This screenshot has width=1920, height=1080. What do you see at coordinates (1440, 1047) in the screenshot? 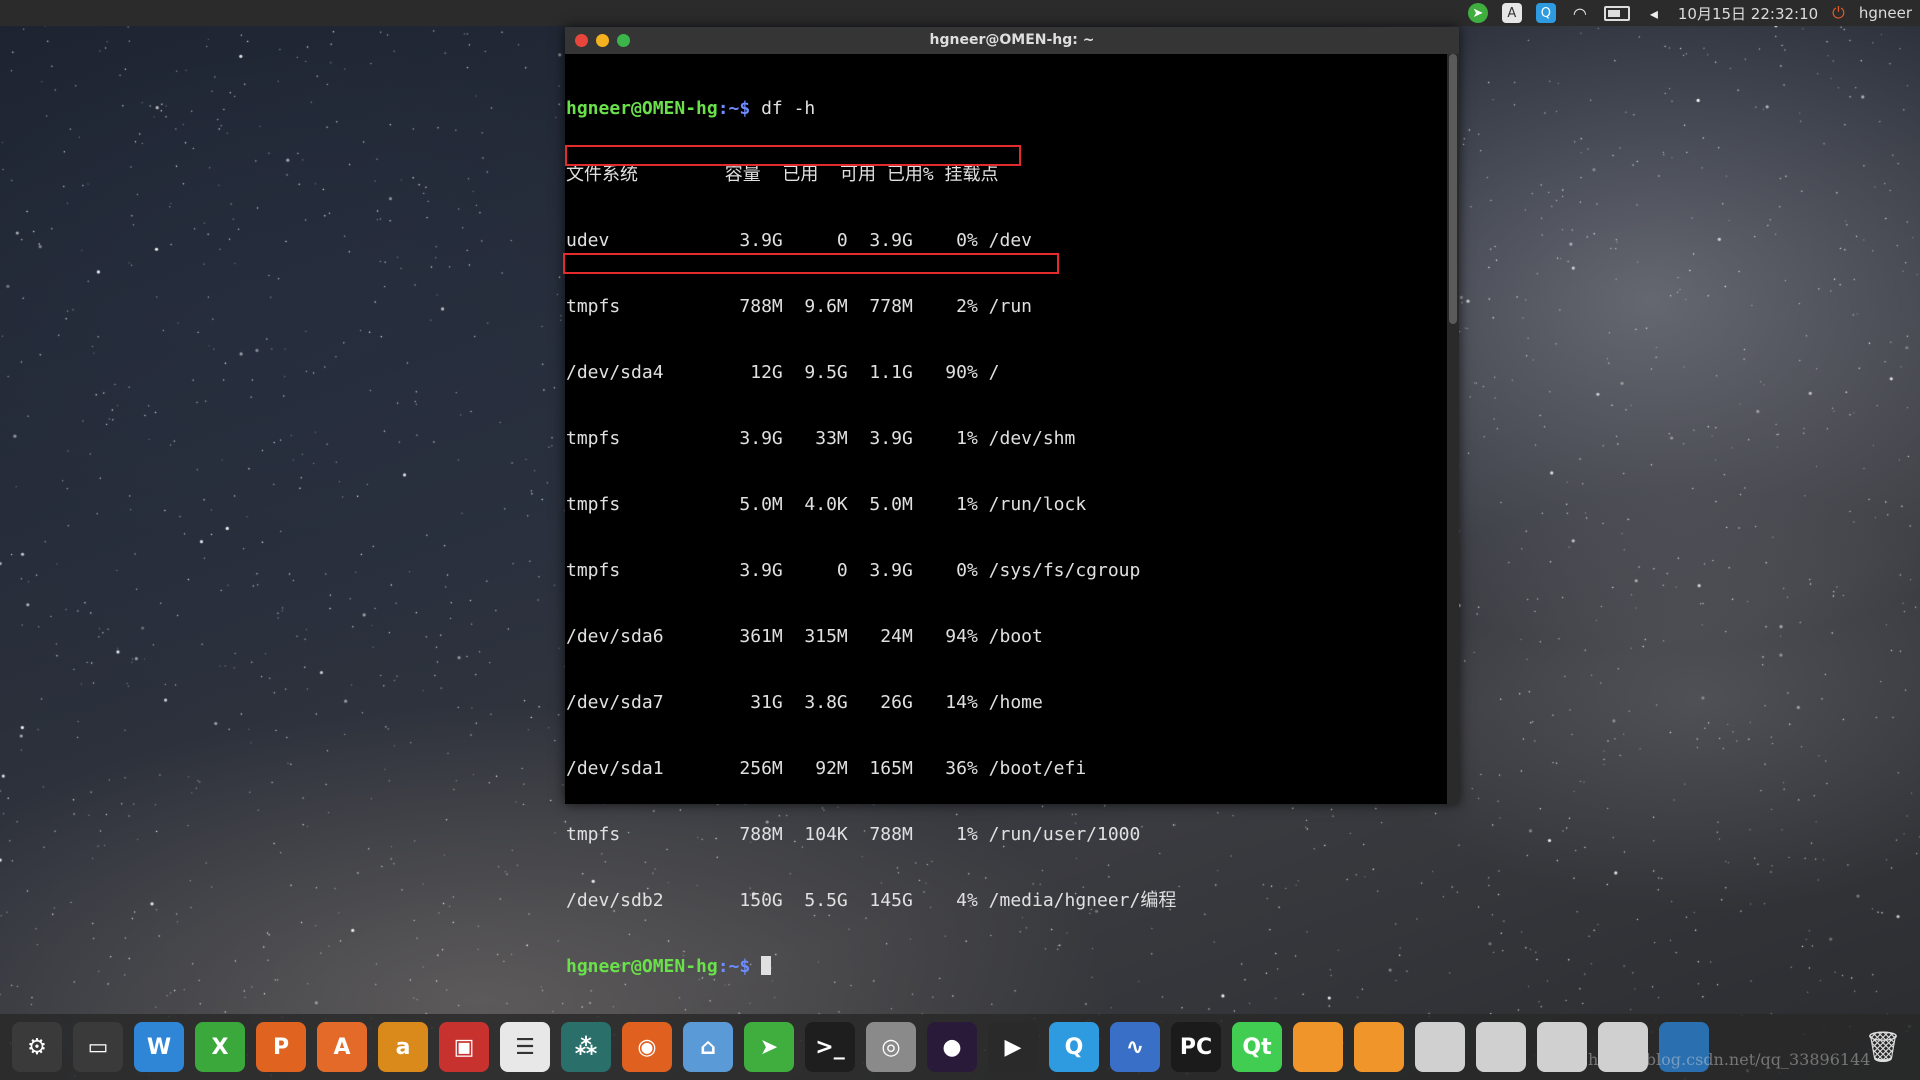
I see `blank-window-1-icon` at bounding box center [1440, 1047].